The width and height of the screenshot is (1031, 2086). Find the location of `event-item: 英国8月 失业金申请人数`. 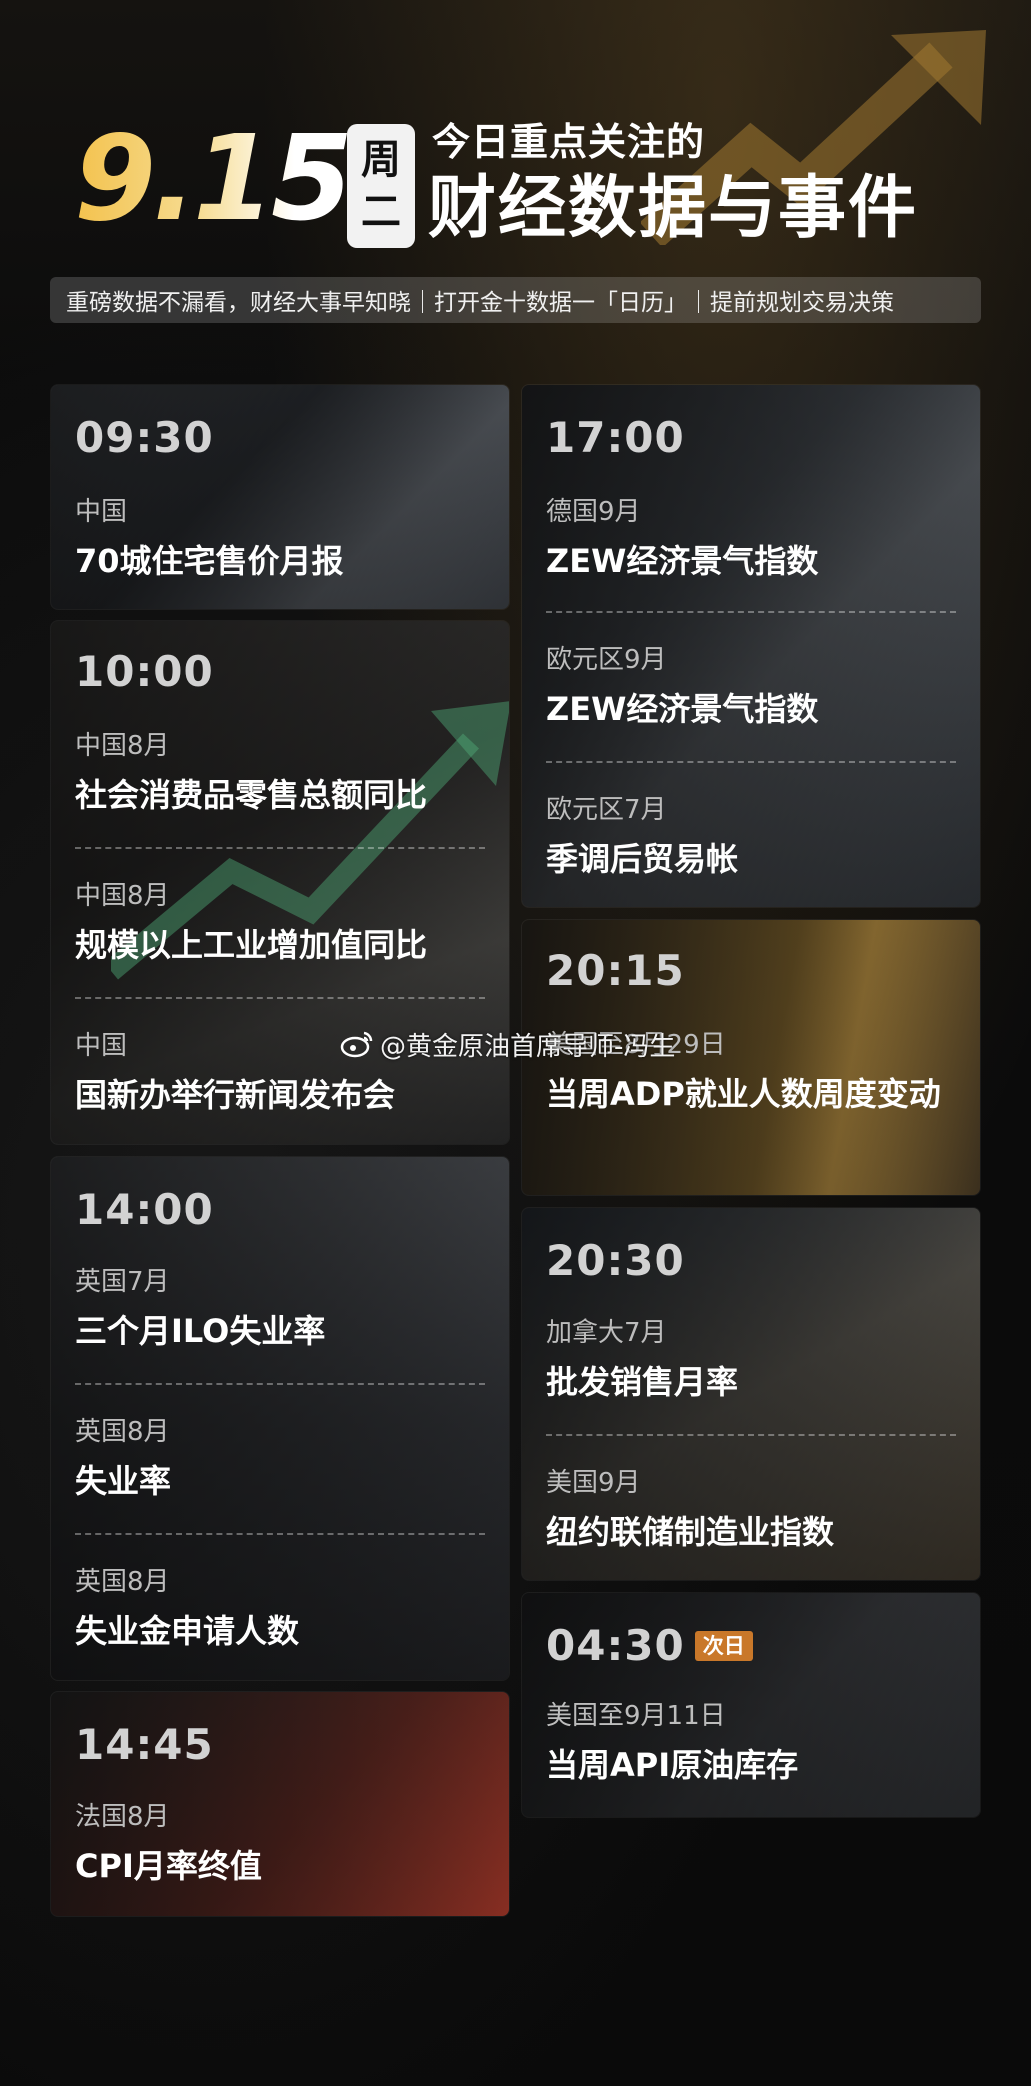

event-item: 英国8月 失业金申请人数 is located at coordinates (280, 1609).